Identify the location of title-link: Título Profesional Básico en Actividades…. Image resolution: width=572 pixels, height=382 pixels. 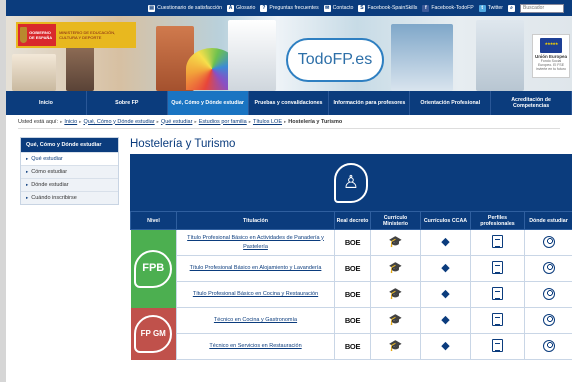
(255, 242).